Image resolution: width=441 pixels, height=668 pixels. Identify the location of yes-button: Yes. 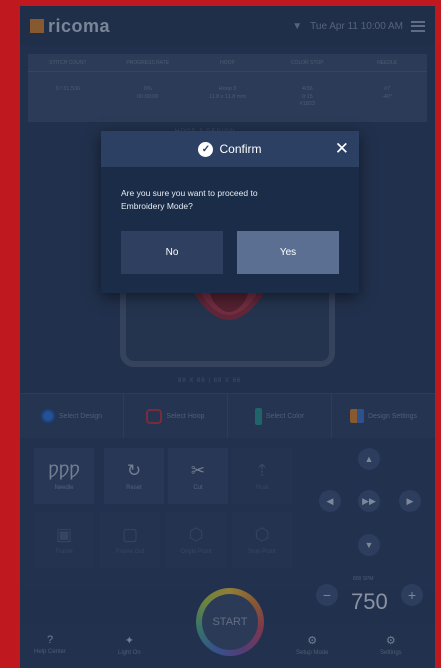
(288, 252).